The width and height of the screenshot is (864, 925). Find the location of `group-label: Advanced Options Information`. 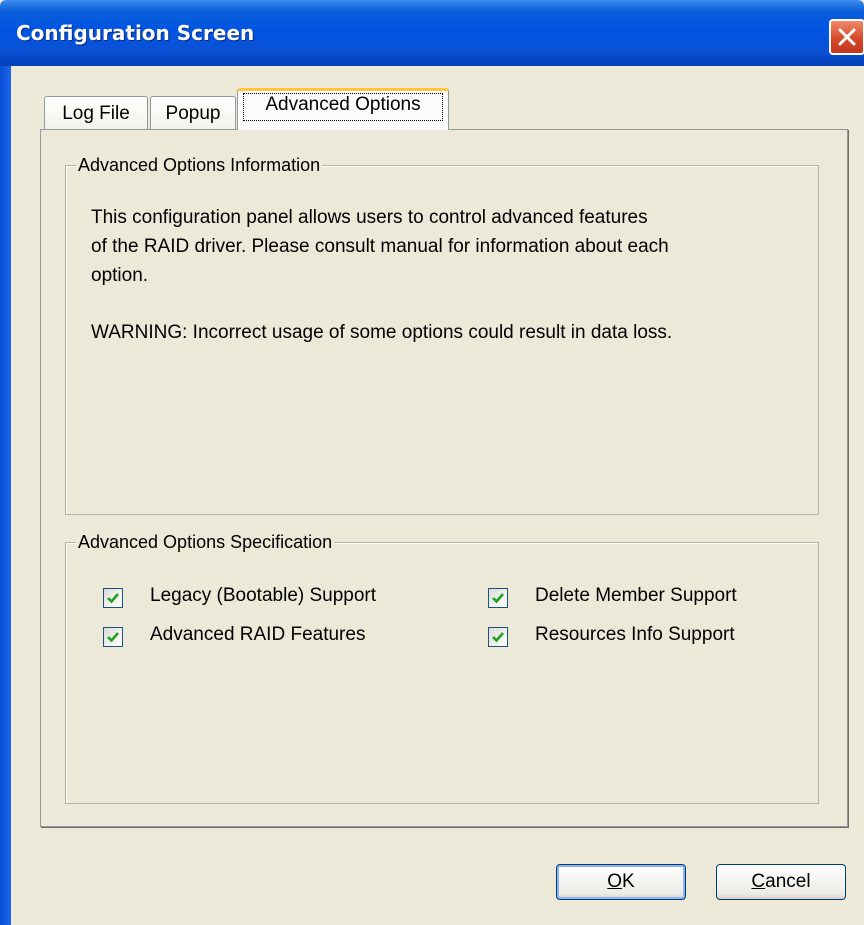

group-label: Advanced Options Information is located at coordinates (199, 165).